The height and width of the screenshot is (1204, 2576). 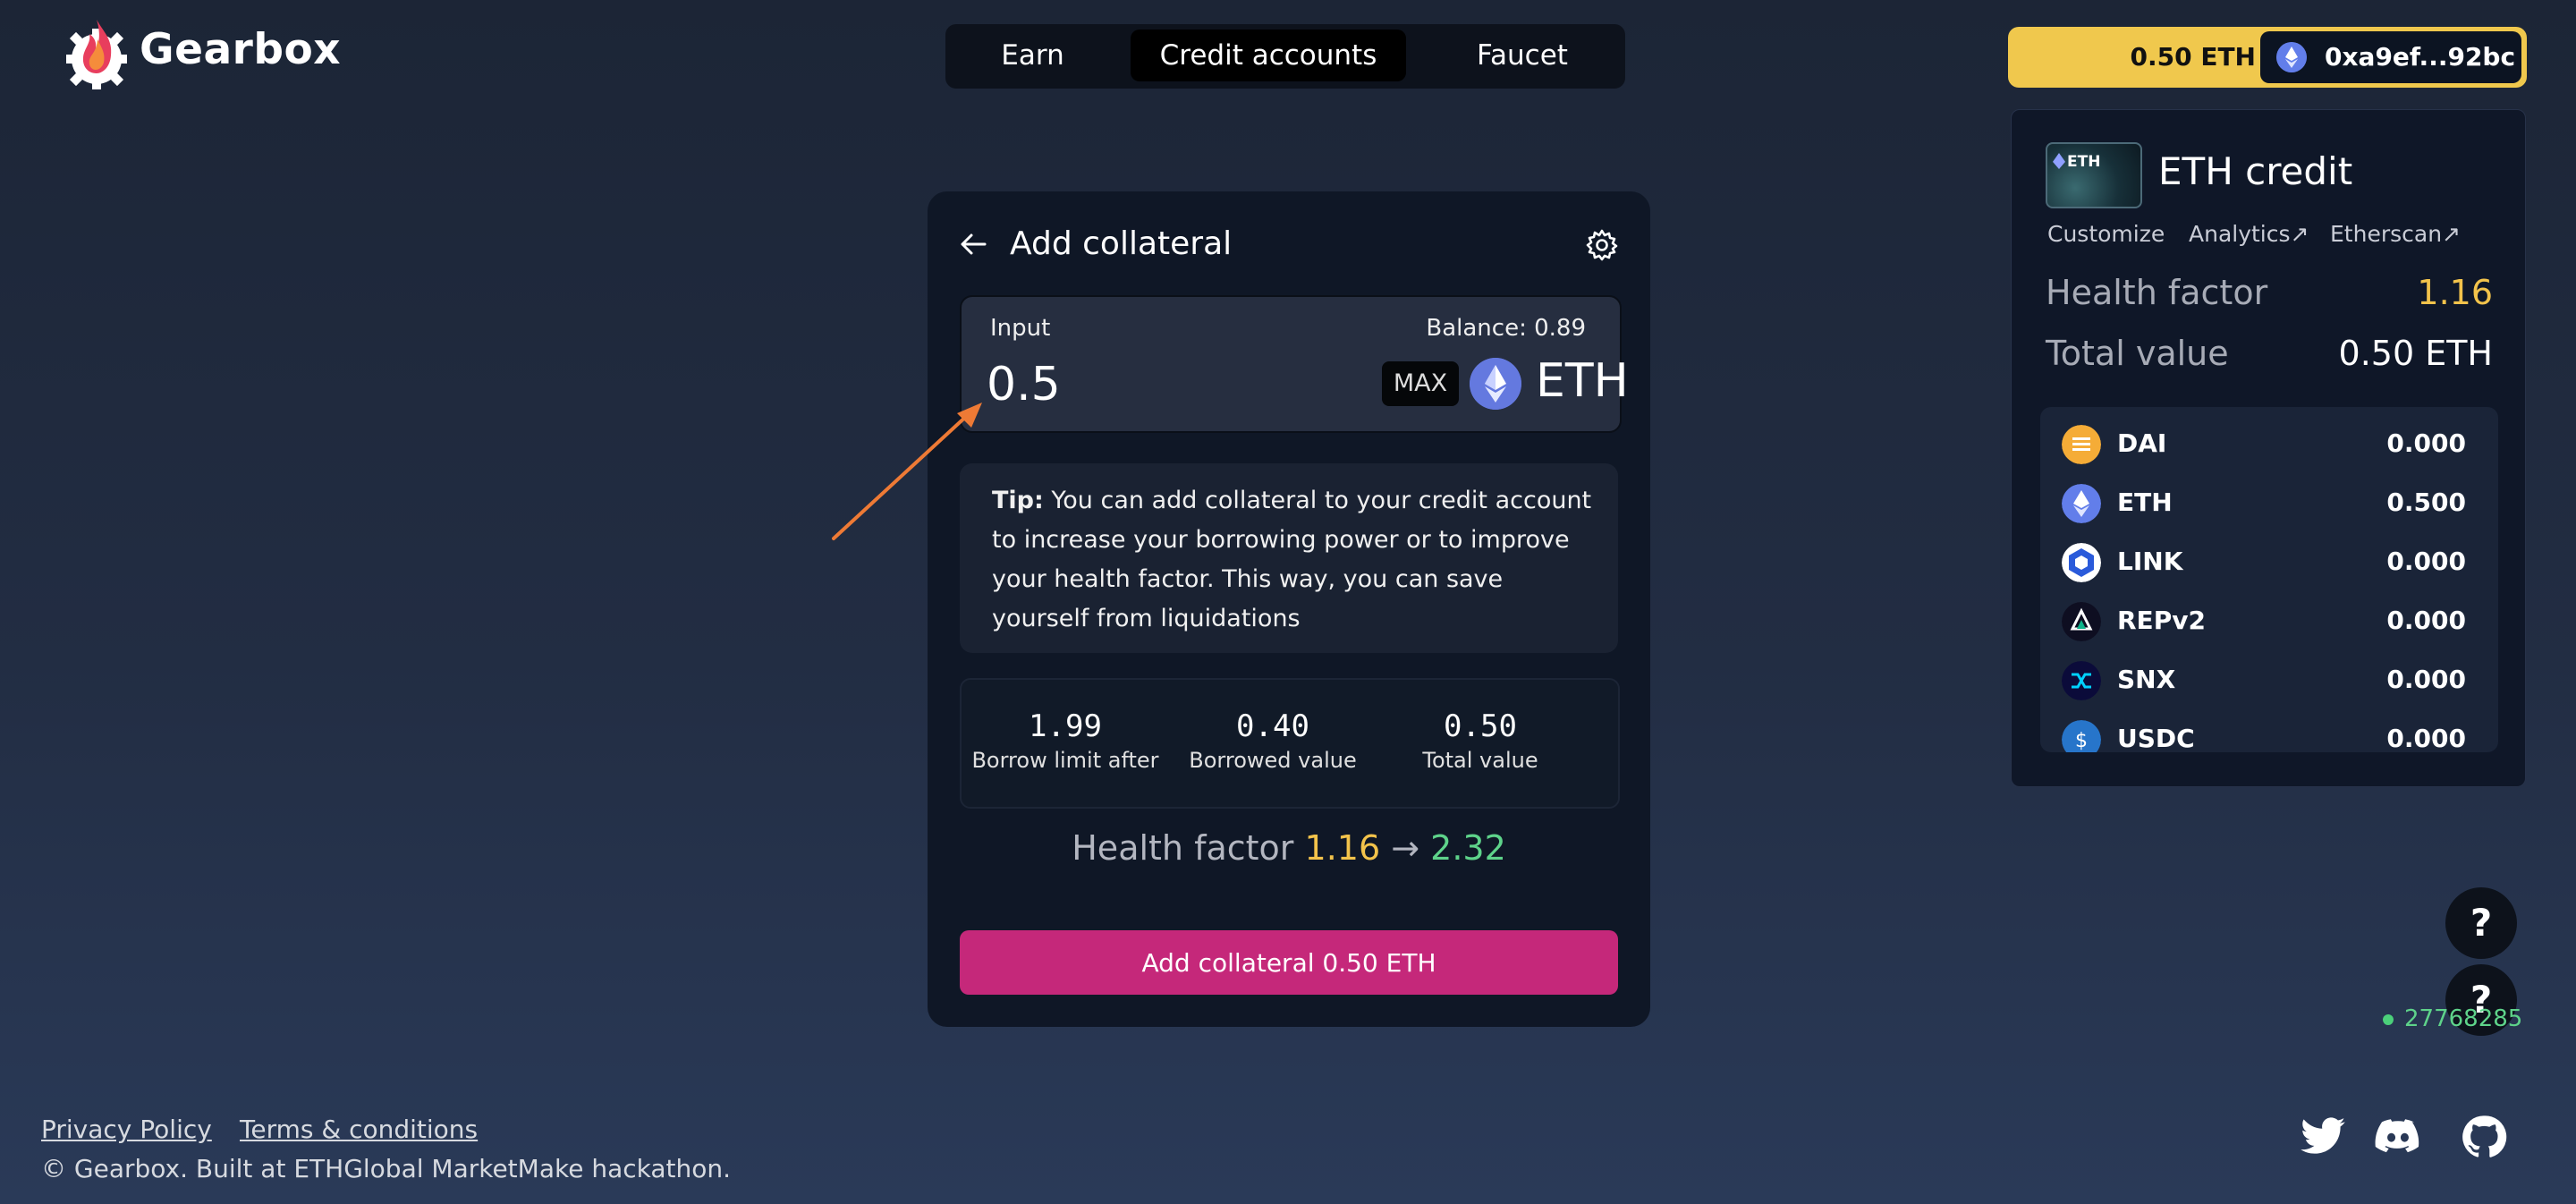 I want to click on discord-icon, so click(x=2398, y=1137).